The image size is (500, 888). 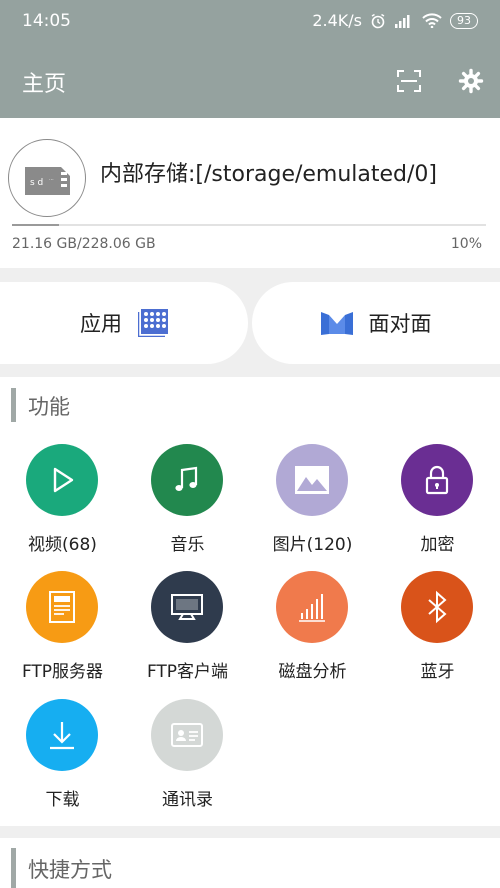 I want to click on page-title: 主页, so click(x=44, y=84).